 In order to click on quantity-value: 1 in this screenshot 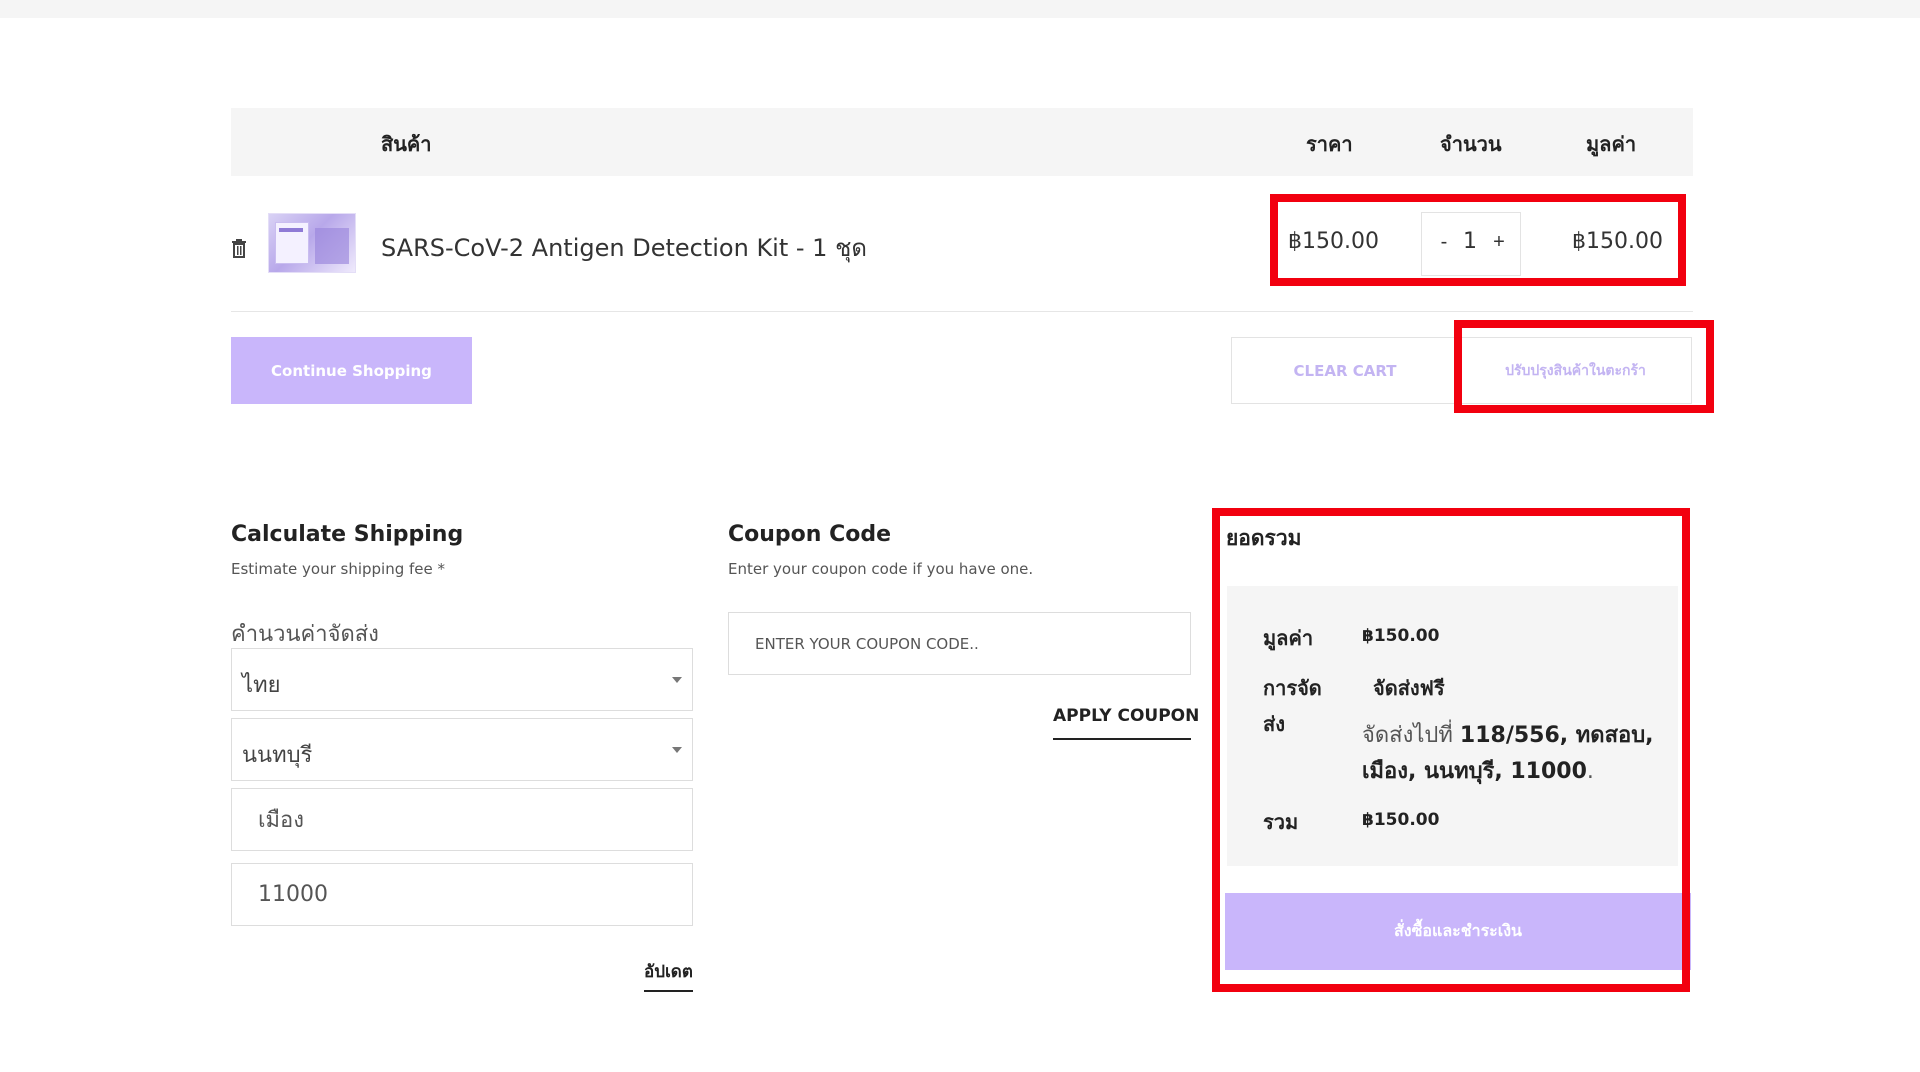, I will do `click(1470, 241)`.